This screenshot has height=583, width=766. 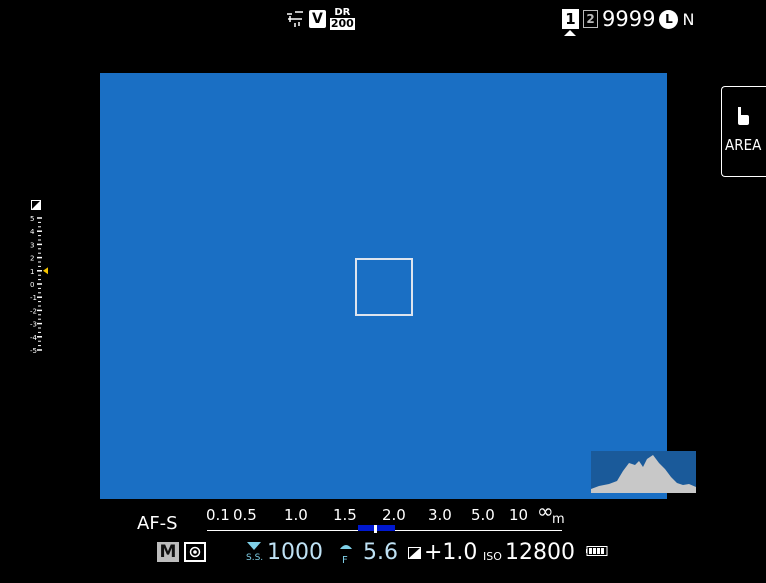 I want to click on exposure-tick-label: -1, so click(x=33, y=298).